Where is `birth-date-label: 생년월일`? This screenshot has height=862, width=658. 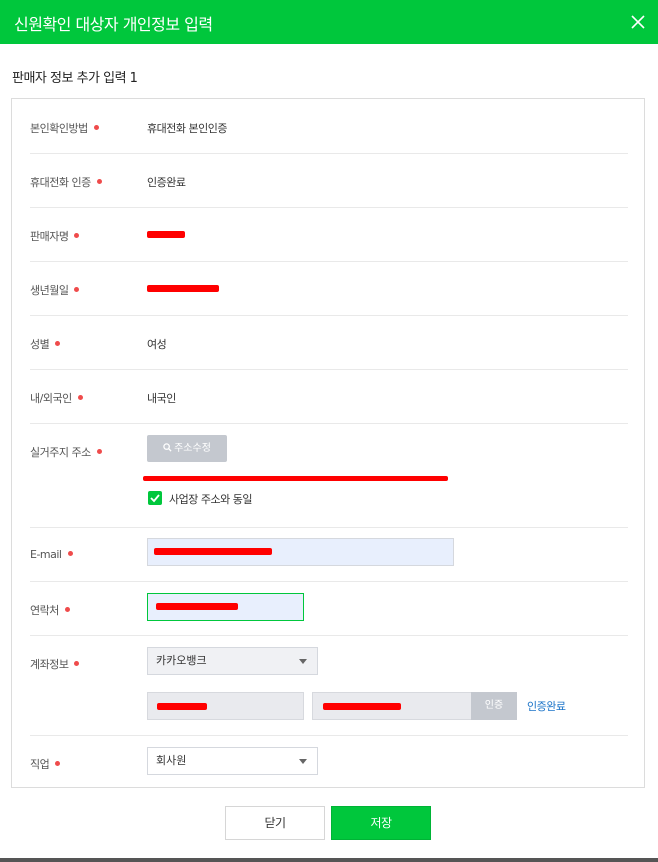 birth-date-label: 생년월일 is located at coordinates (55, 290).